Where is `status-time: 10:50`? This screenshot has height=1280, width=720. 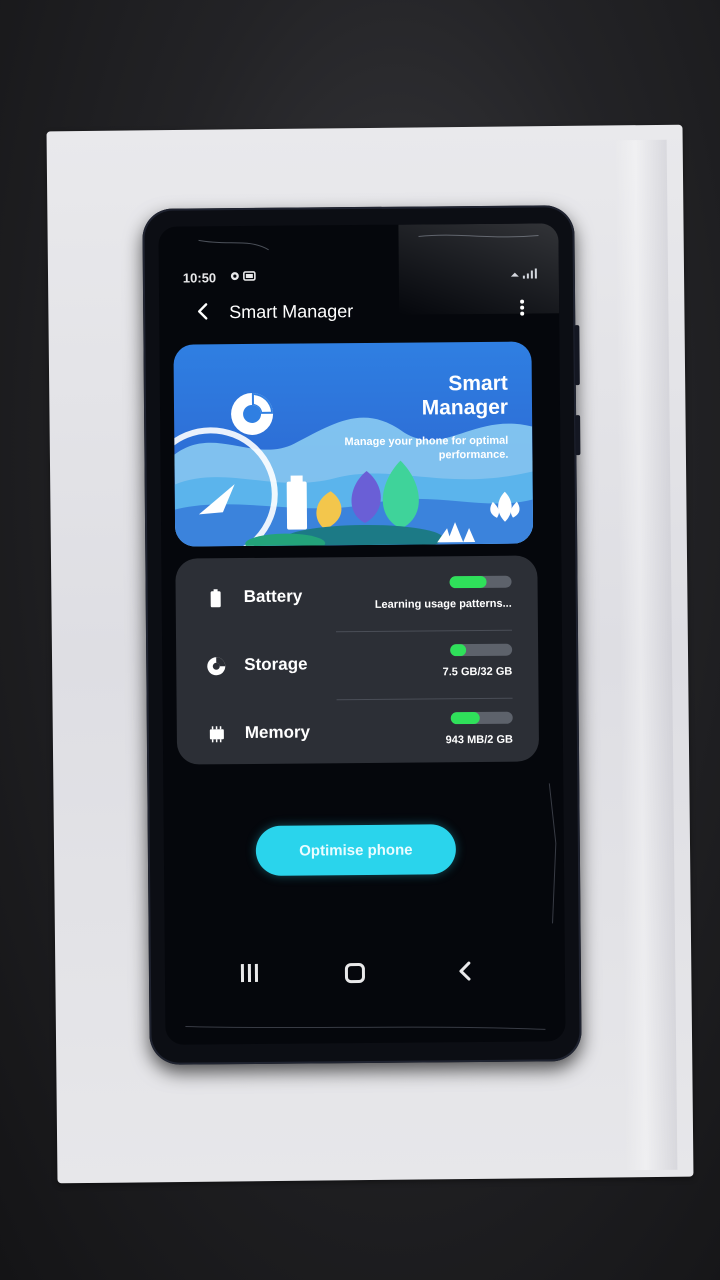 status-time: 10:50 is located at coordinates (199, 278).